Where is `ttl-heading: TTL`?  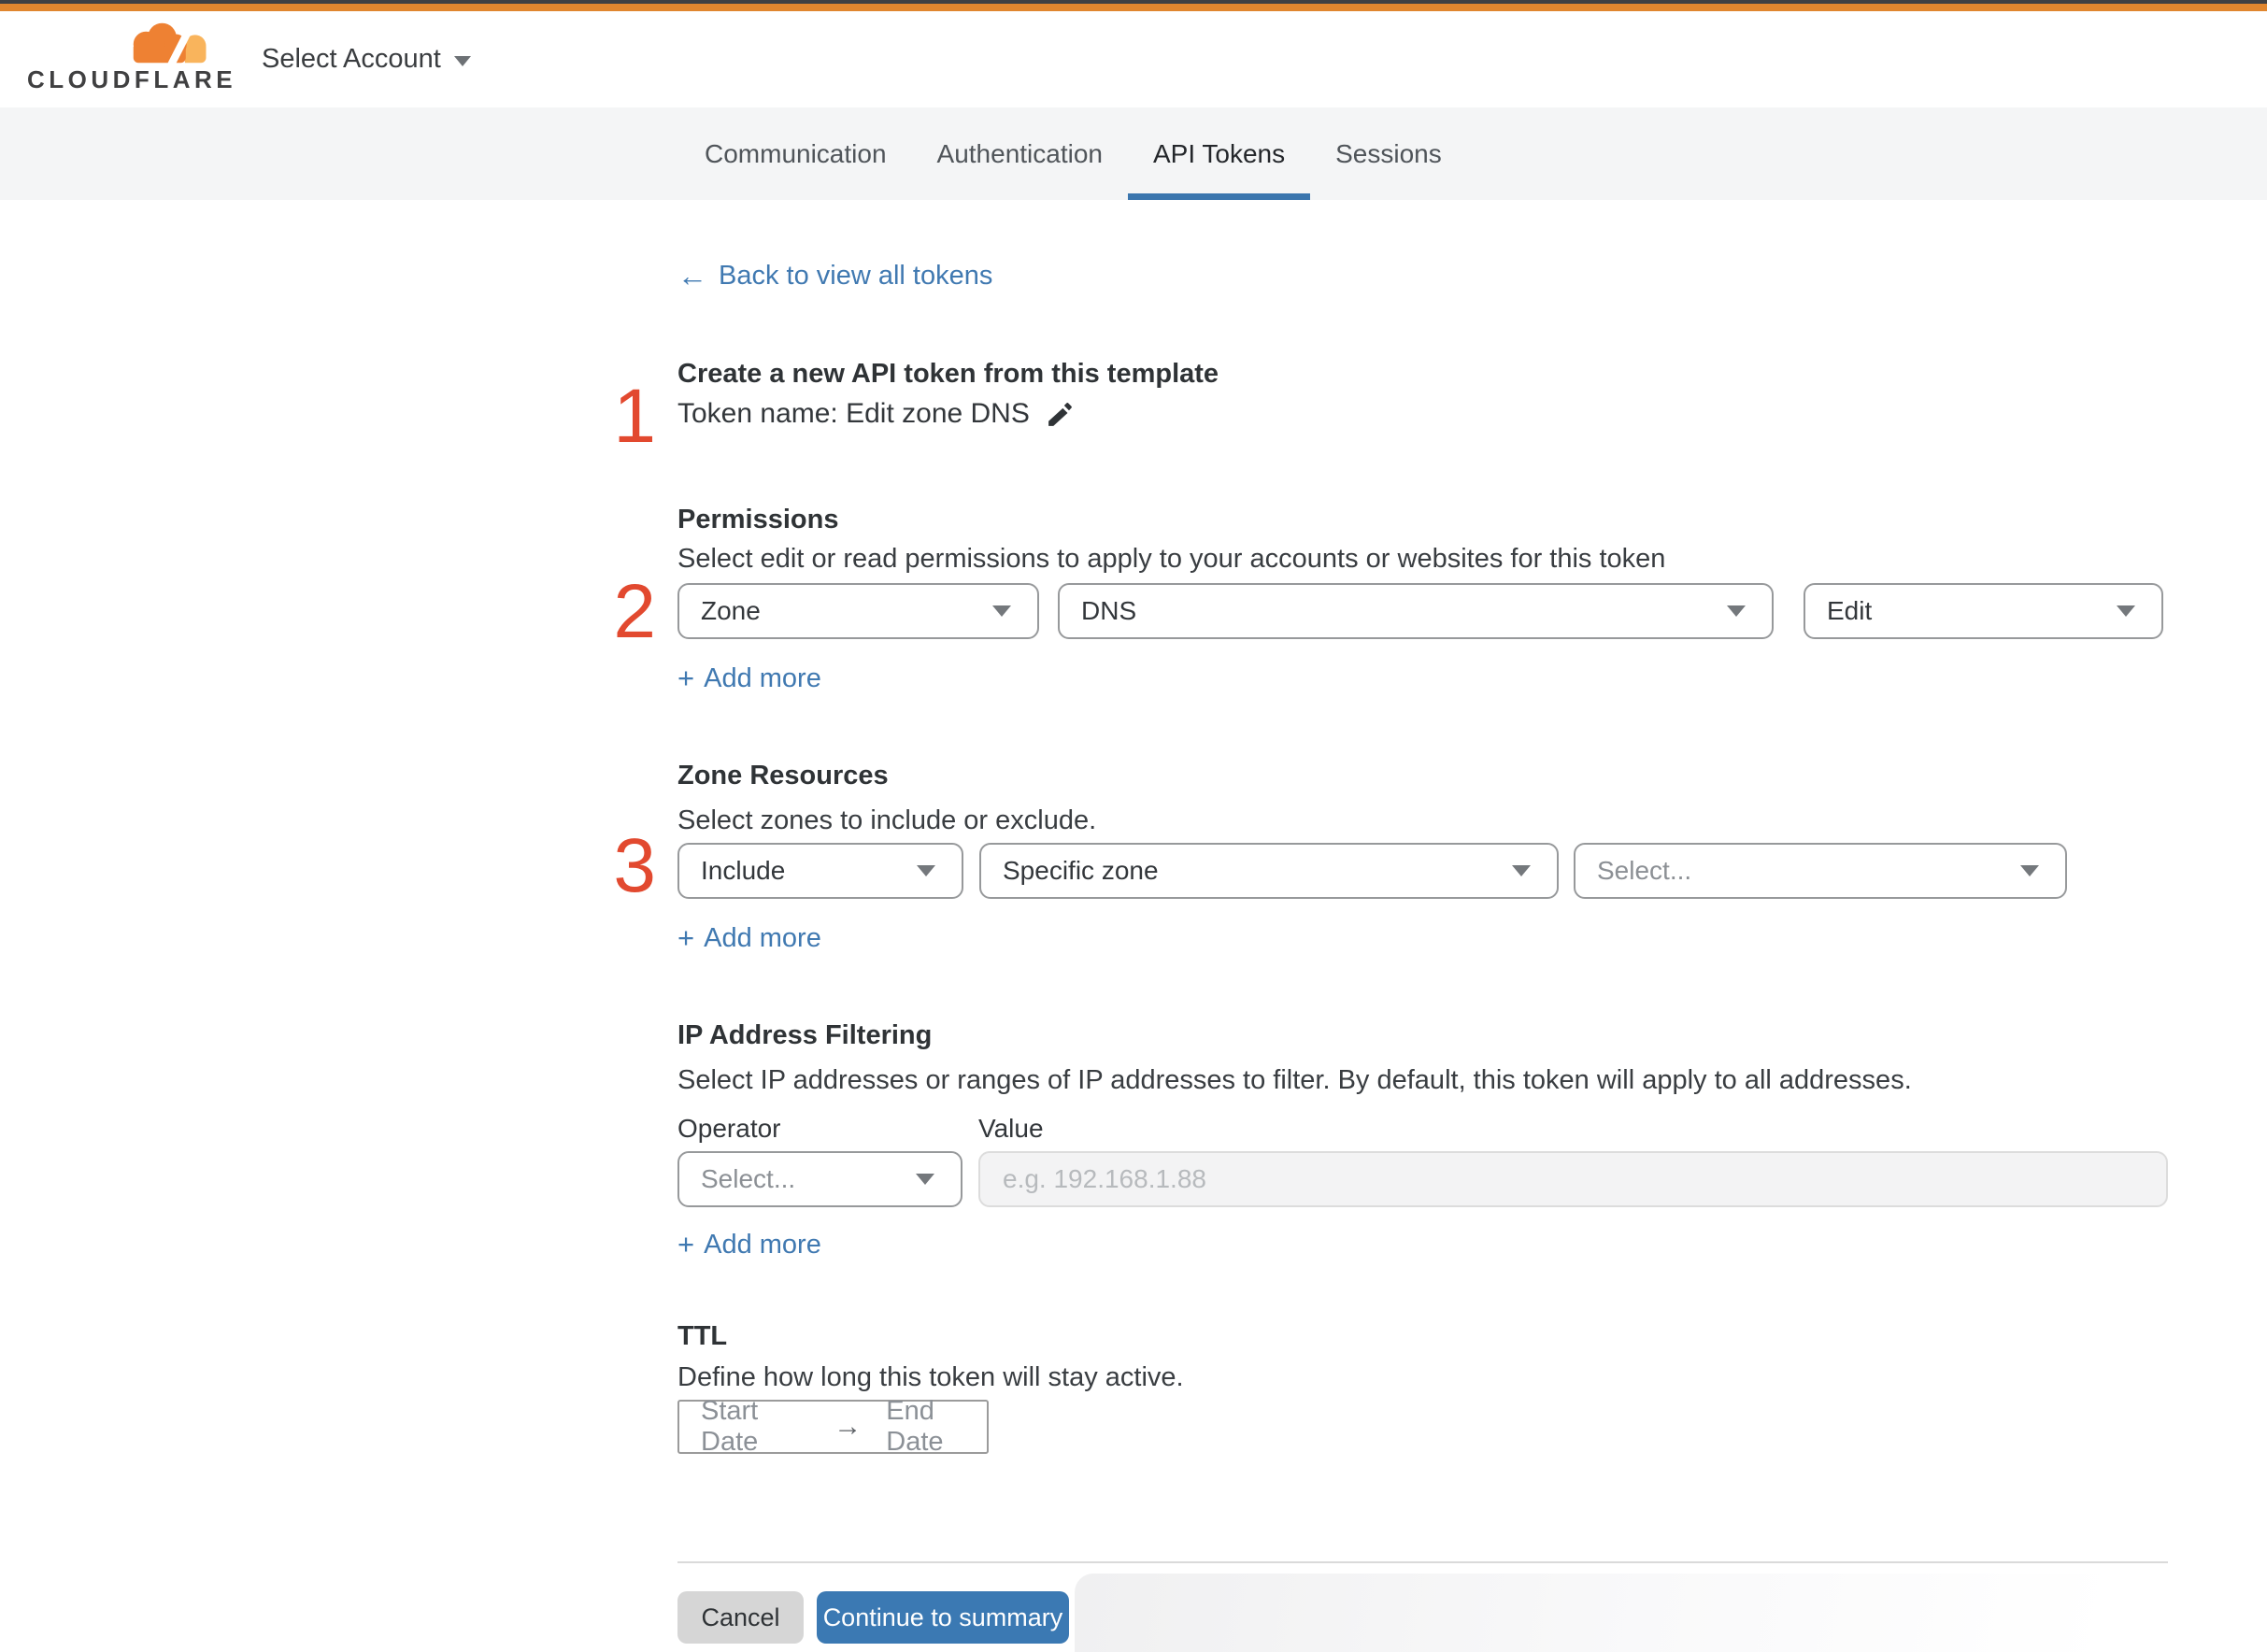 ttl-heading: TTL is located at coordinates (703, 1336).